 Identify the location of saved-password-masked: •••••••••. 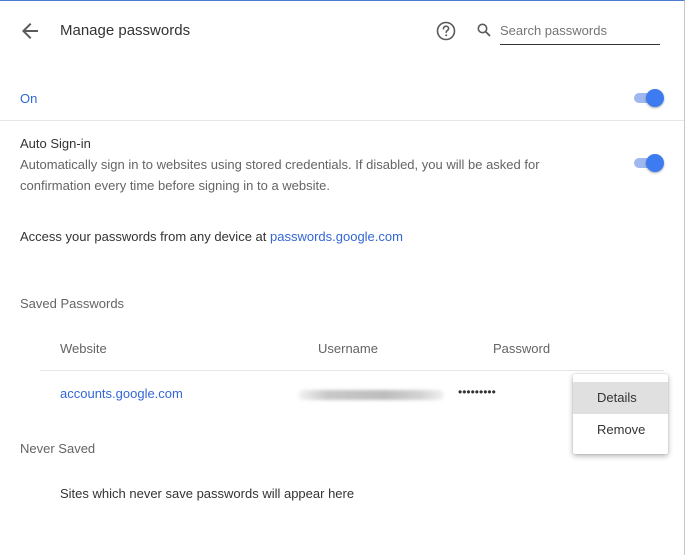
(477, 392).